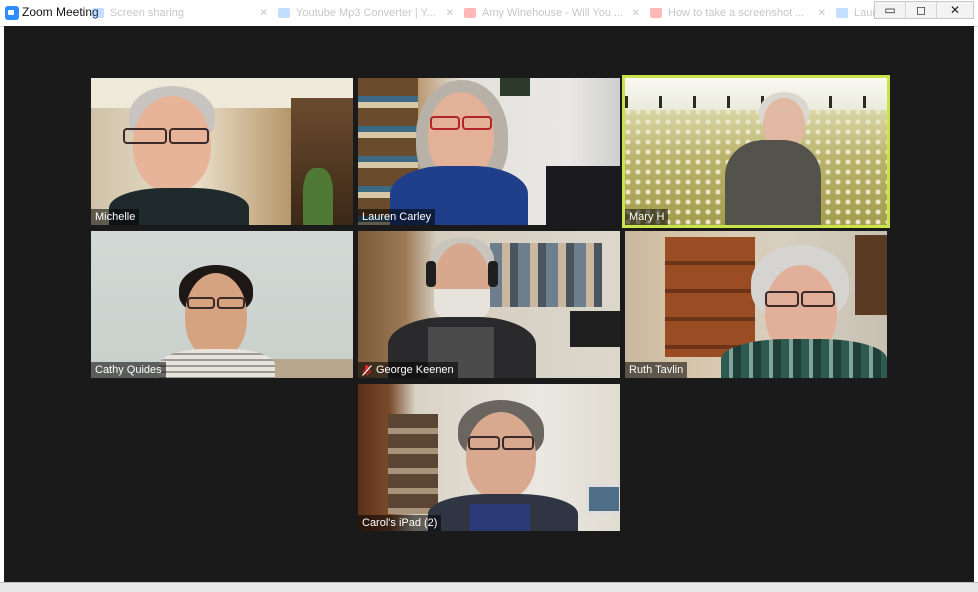  I want to click on background-tab: Amy Winehouse - Will You ... ✕, so click(557, 13).